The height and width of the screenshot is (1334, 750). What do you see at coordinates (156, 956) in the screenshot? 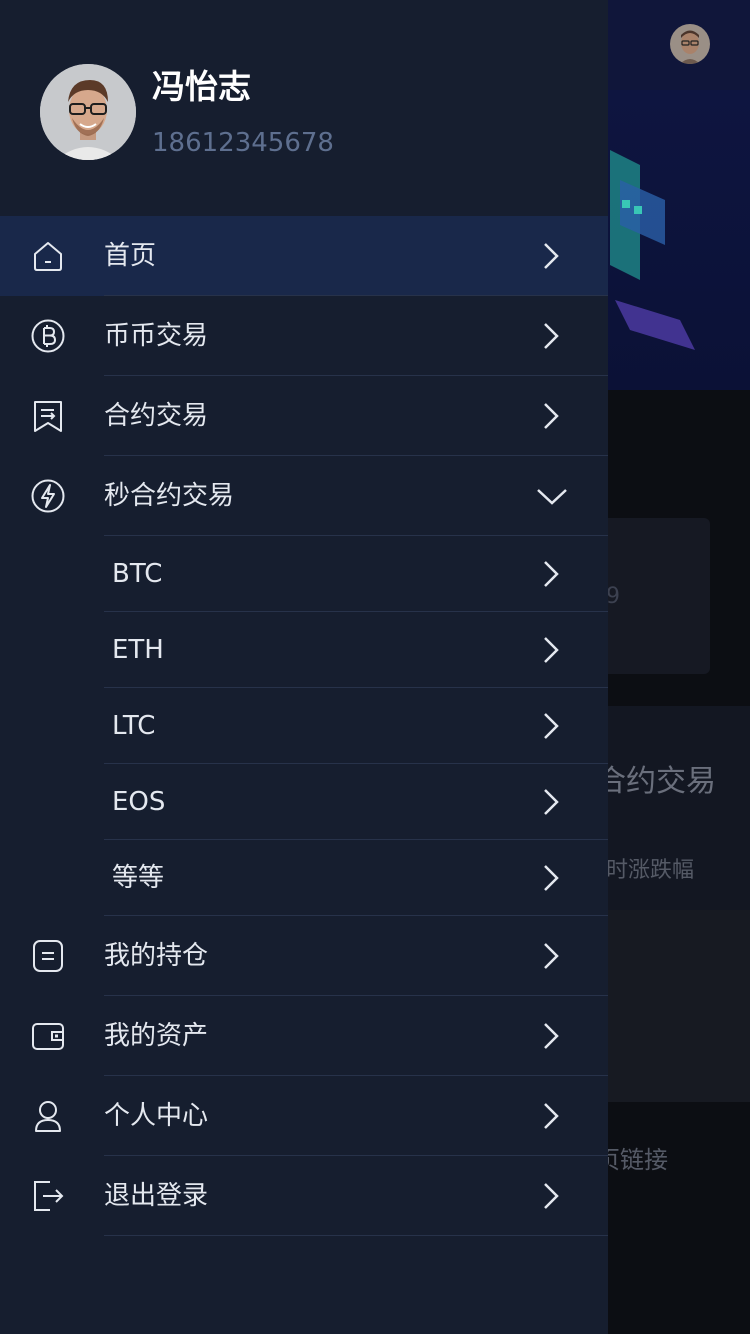
I see `menu-label: 我的持仓` at bounding box center [156, 956].